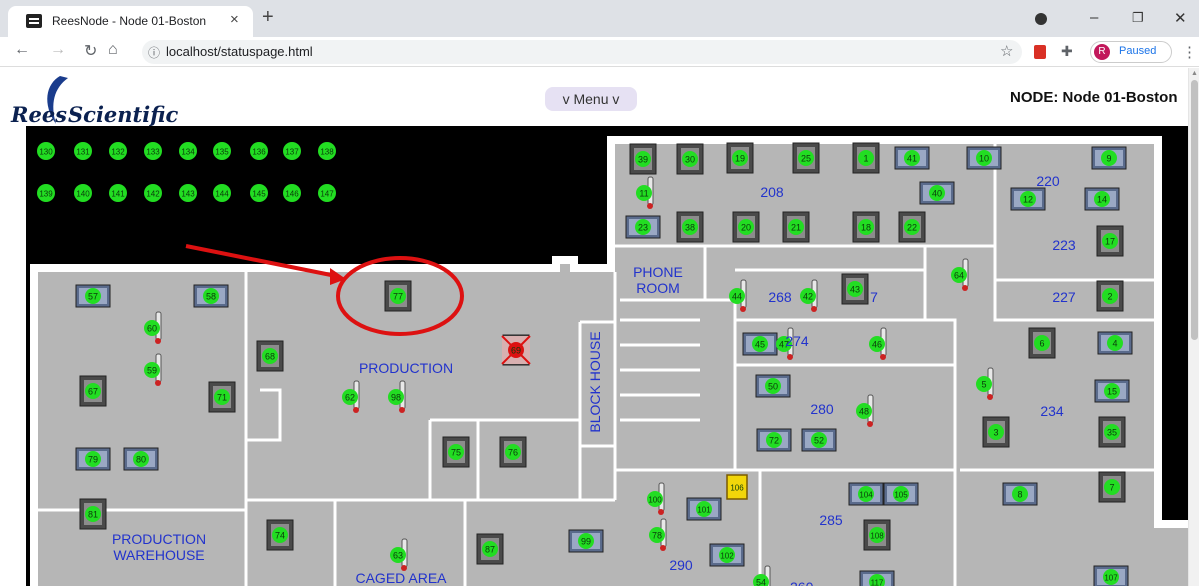 The width and height of the screenshot is (1199, 586). I want to click on sensor-12: 12, so click(1028, 199).